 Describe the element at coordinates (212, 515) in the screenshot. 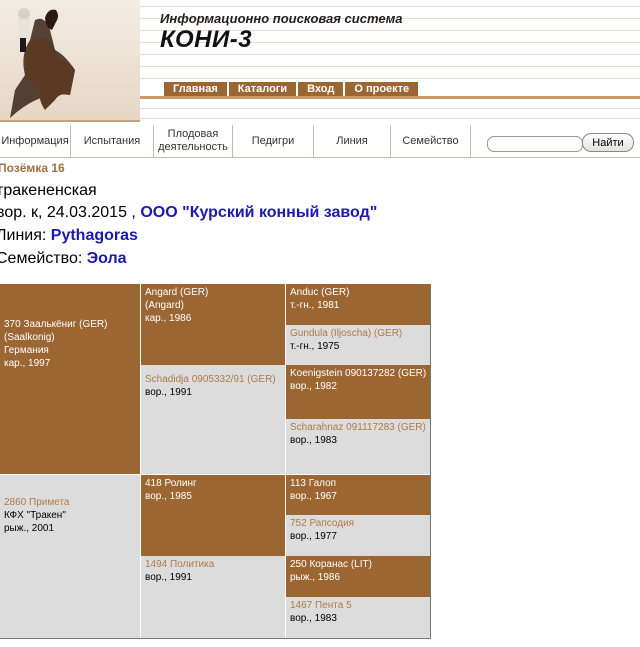

I see `pedigree-ds: 418 Ролинг вор., 1985` at that location.